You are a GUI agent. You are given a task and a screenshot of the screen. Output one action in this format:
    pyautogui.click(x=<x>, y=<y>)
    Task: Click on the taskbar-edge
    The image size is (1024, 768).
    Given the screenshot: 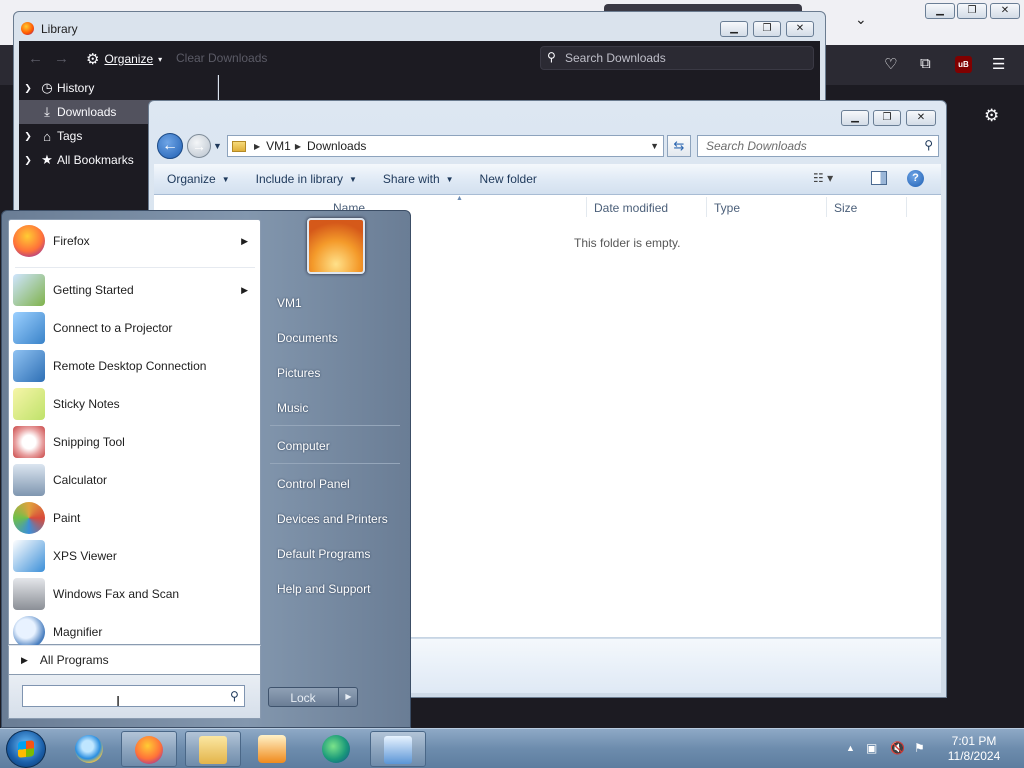 What is the action you would take?
    pyautogui.click(x=337, y=749)
    